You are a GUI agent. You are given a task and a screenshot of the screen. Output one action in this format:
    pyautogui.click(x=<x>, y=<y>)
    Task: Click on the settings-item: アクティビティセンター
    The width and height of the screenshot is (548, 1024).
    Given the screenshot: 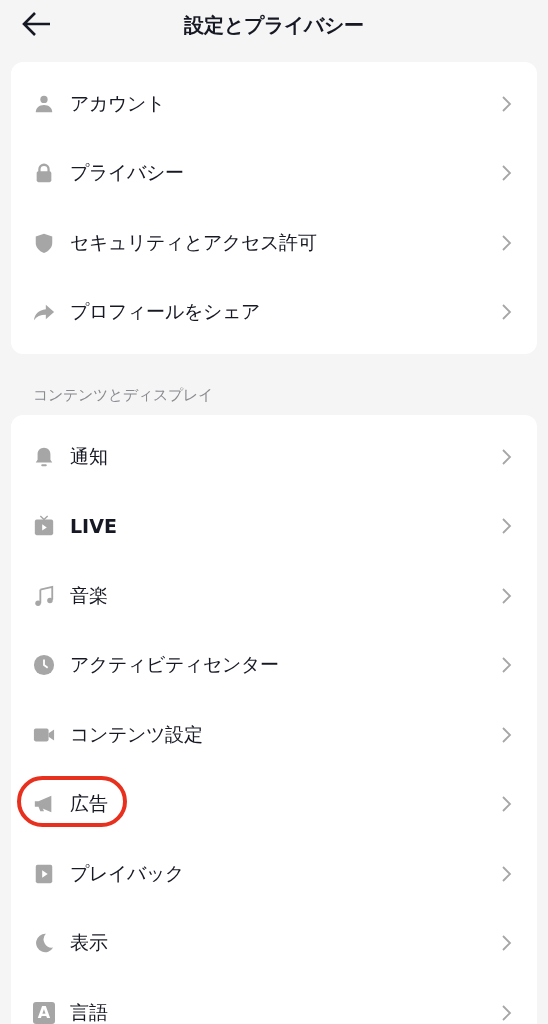 What is the action you would take?
    pyautogui.click(x=274, y=665)
    